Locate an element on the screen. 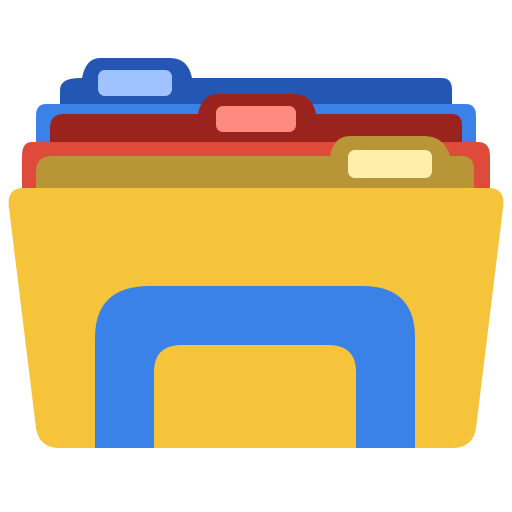  red-tab-label is located at coordinates (256, 119).